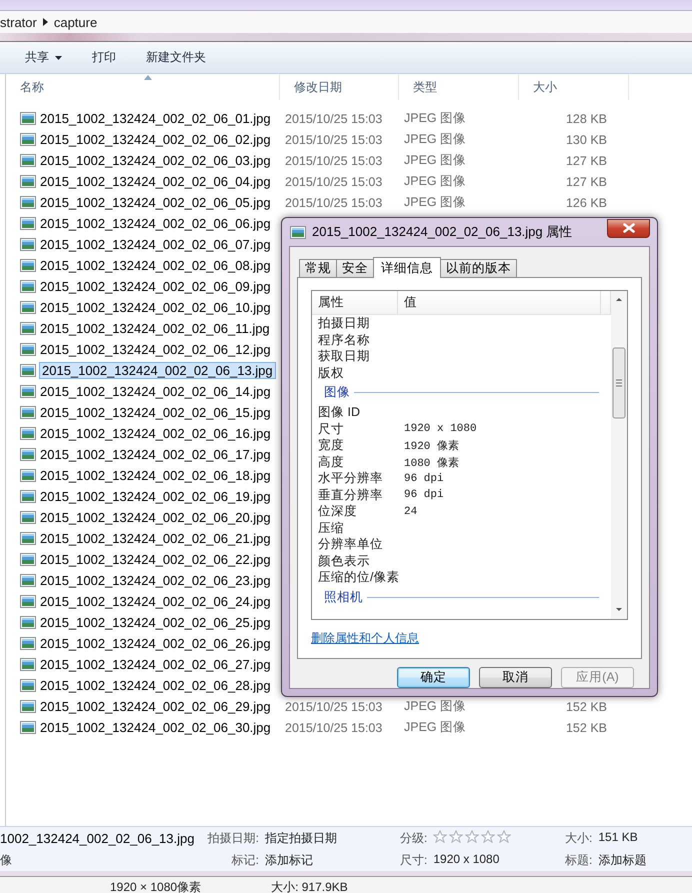 The image size is (692, 893). Describe the element at coordinates (622, 860) in the screenshot. I see `field-value: 添加标题` at that location.